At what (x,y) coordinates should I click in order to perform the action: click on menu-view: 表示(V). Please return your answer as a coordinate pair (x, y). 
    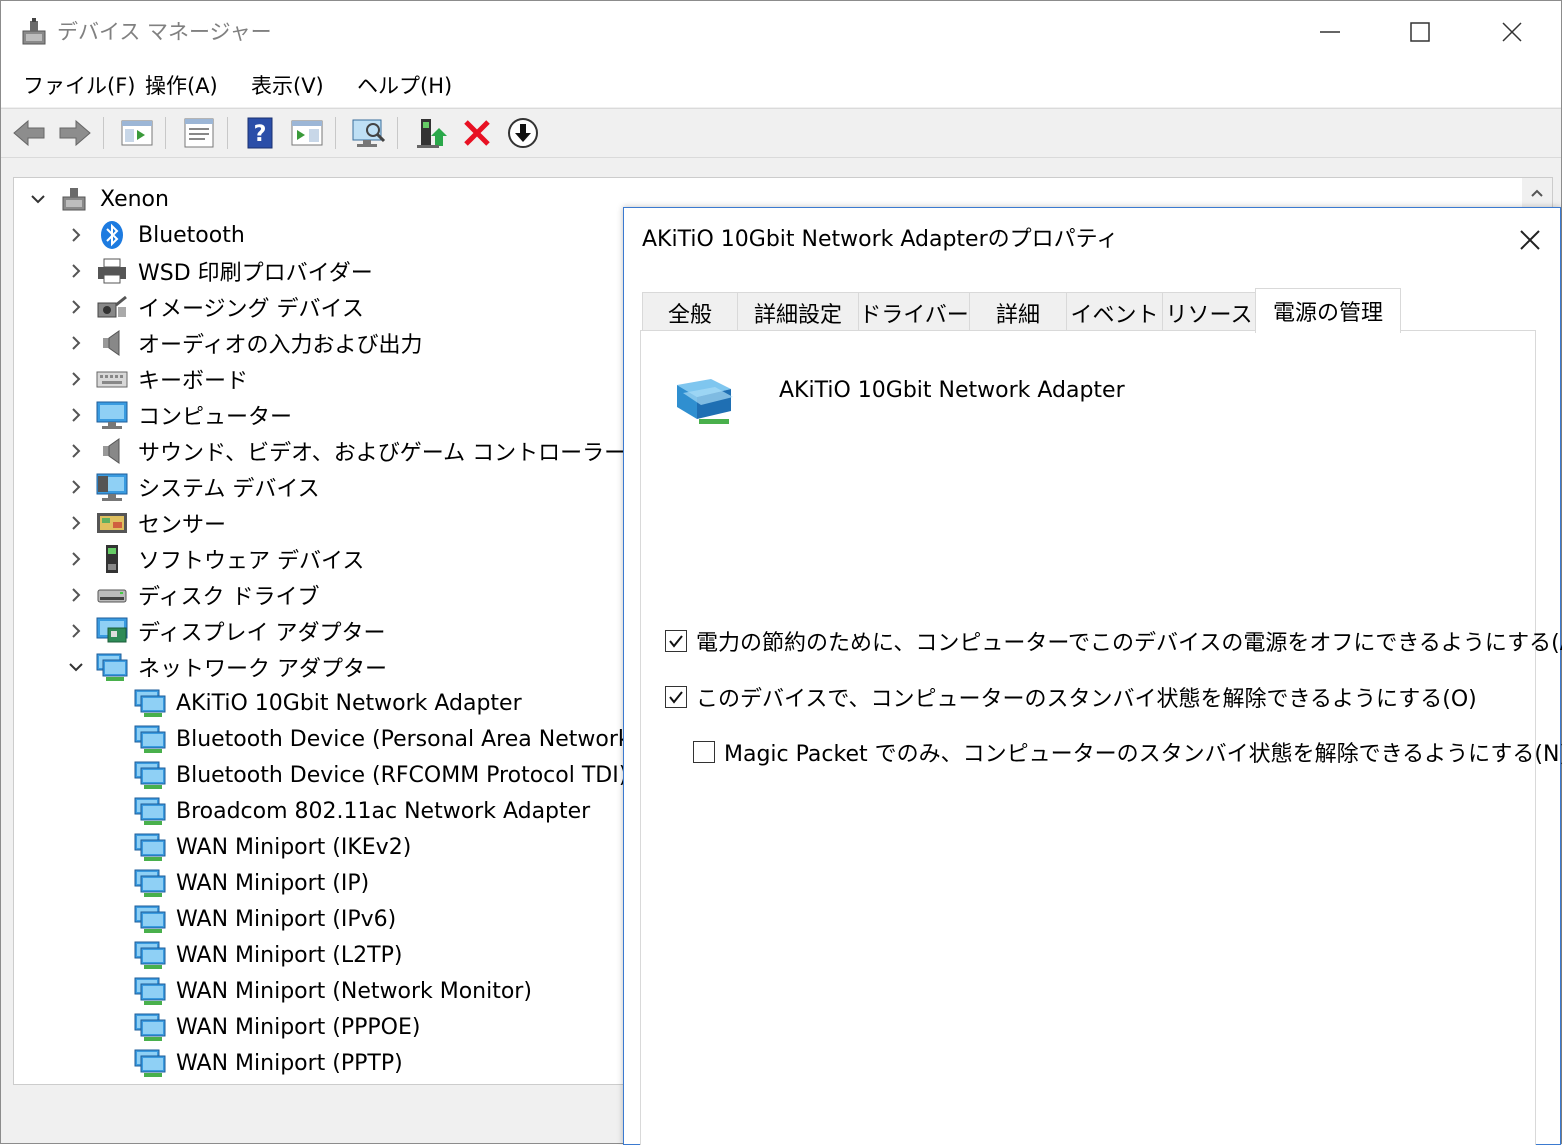
    Looking at the image, I should click on (287, 86).